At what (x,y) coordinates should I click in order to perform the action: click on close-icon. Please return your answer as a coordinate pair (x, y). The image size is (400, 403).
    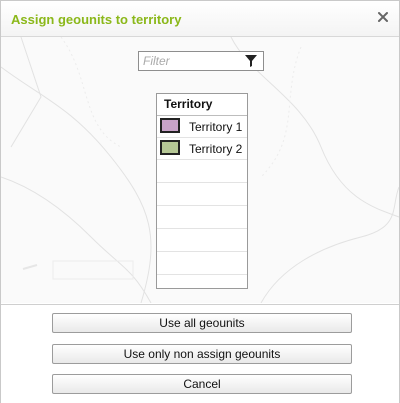
    Looking at the image, I should click on (383, 17).